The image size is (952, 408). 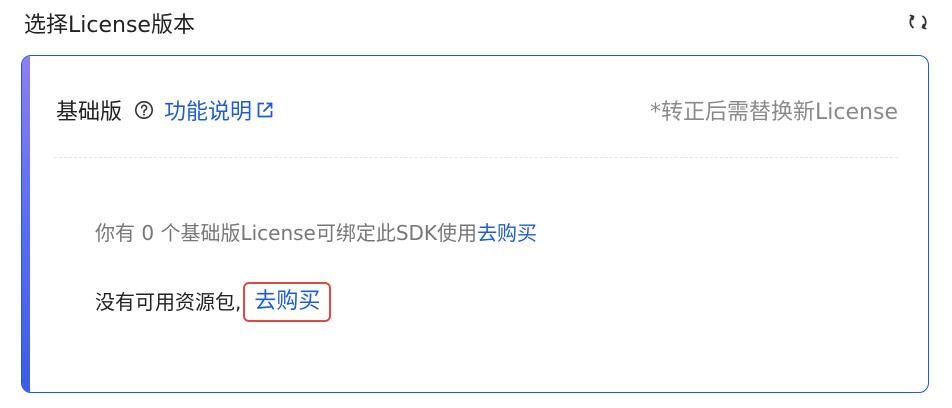 I want to click on no-resource-text: 没有可用资源包,, so click(x=168, y=302).